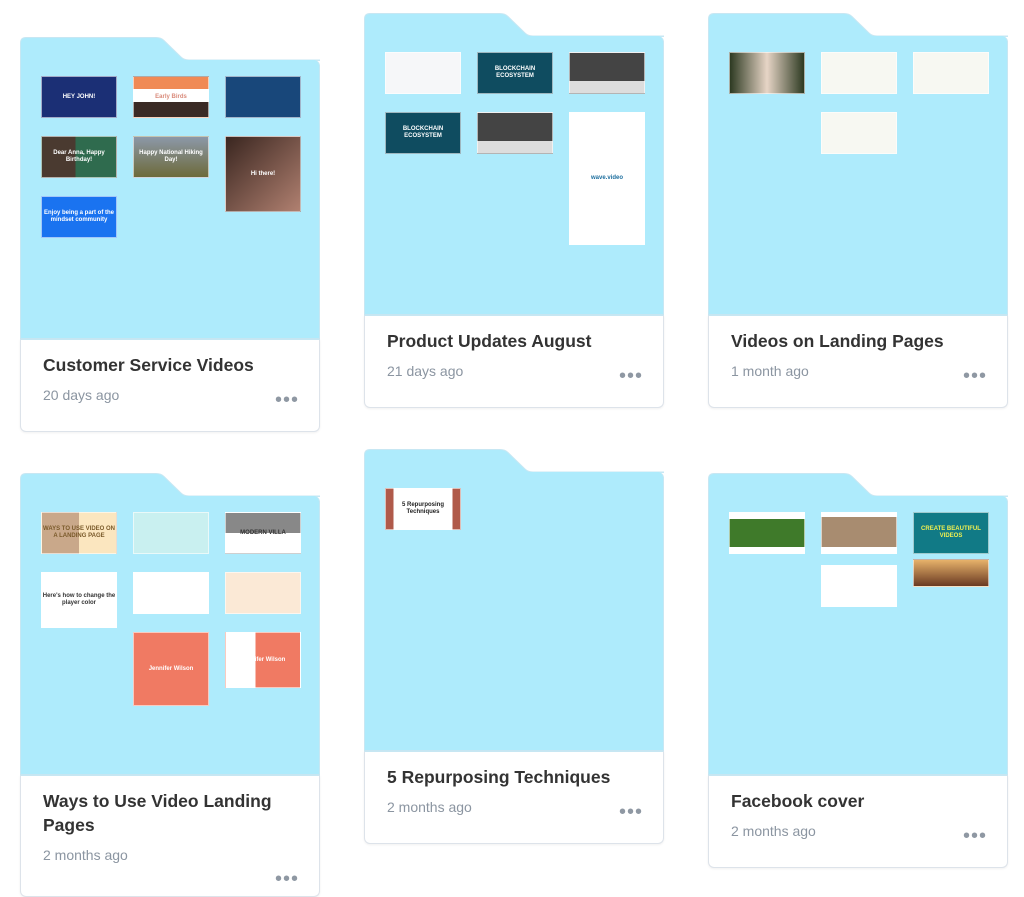  Describe the element at coordinates (607, 178) in the screenshot. I see `video-thumbnail: wave.video` at that location.